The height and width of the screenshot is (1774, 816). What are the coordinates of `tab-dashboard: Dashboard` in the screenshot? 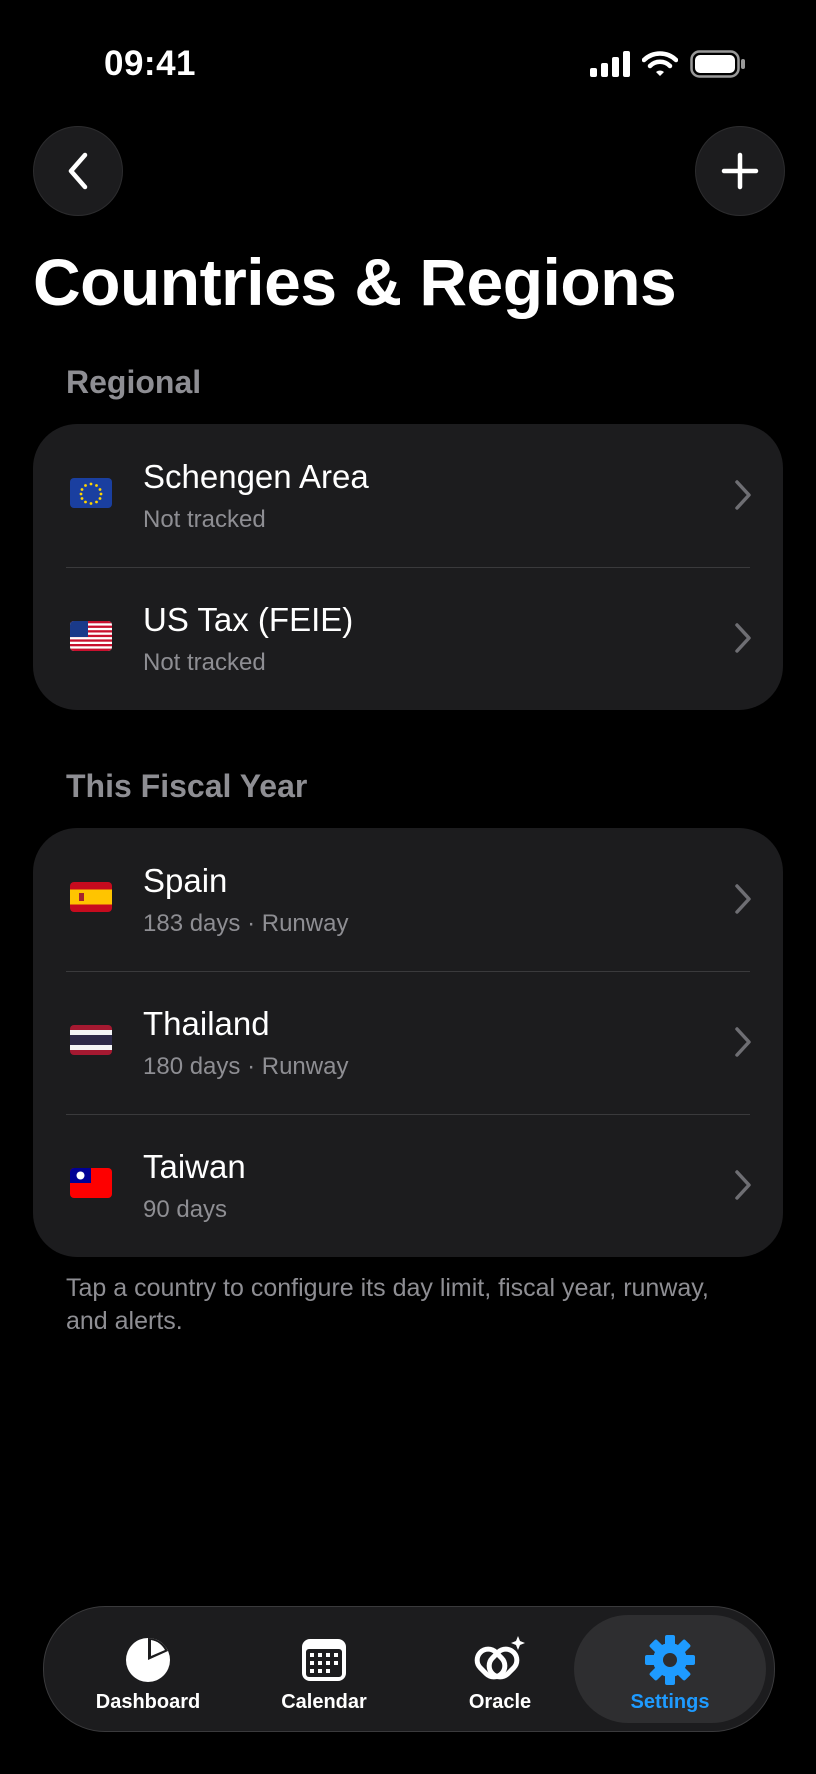 It's located at (148, 1669).